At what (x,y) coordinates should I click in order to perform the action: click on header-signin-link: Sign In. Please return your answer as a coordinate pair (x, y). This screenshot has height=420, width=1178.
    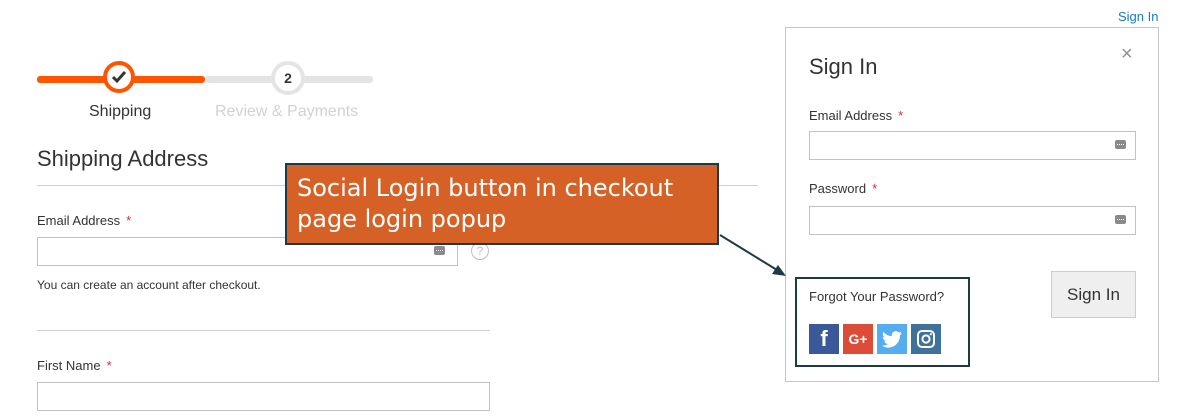
    Looking at the image, I should click on (1138, 16).